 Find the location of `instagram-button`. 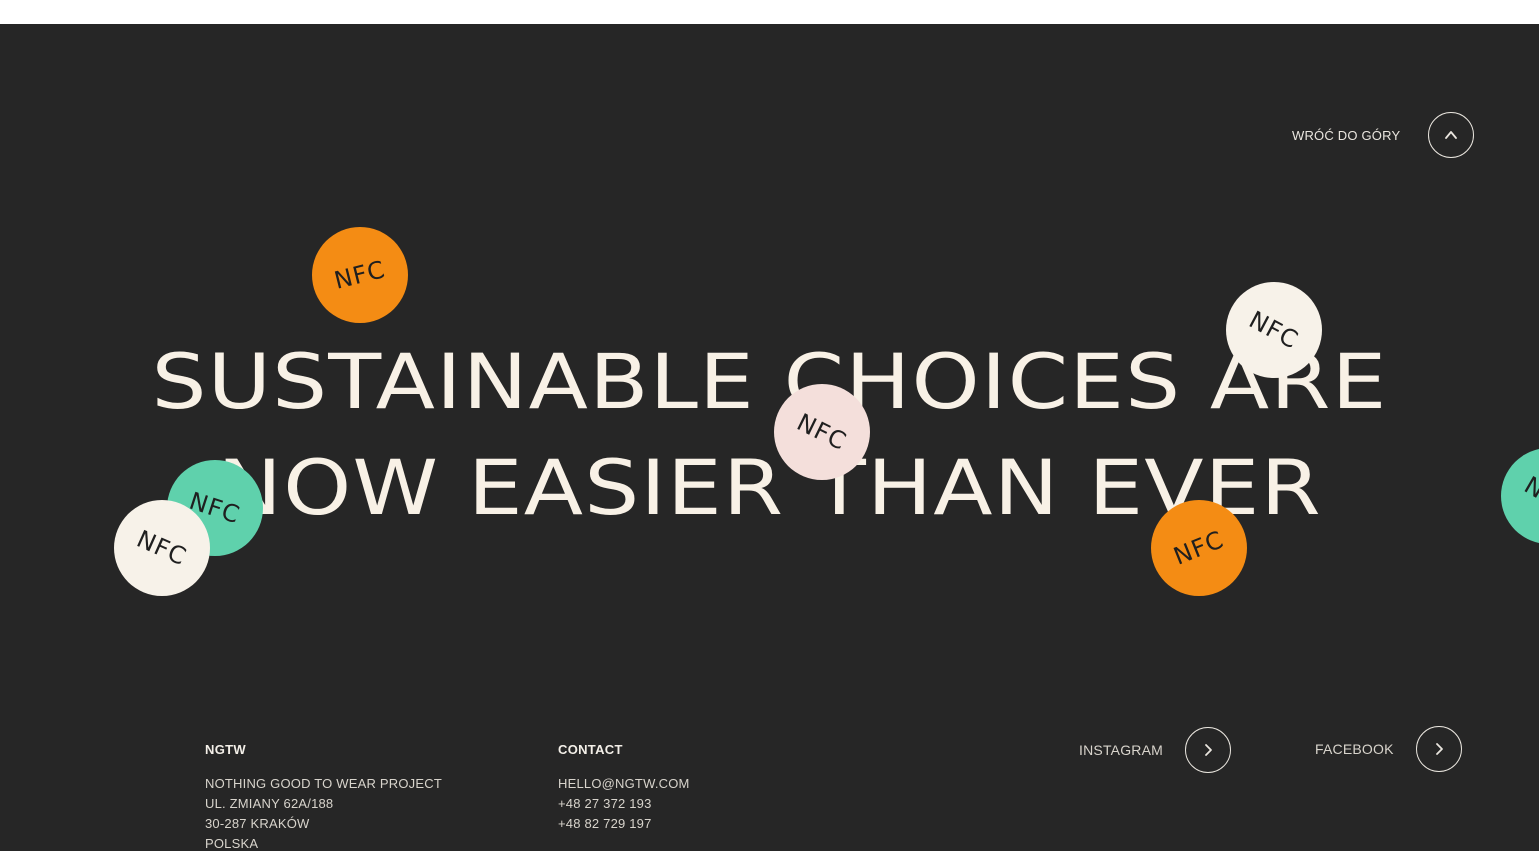

instagram-button is located at coordinates (1208, 750).